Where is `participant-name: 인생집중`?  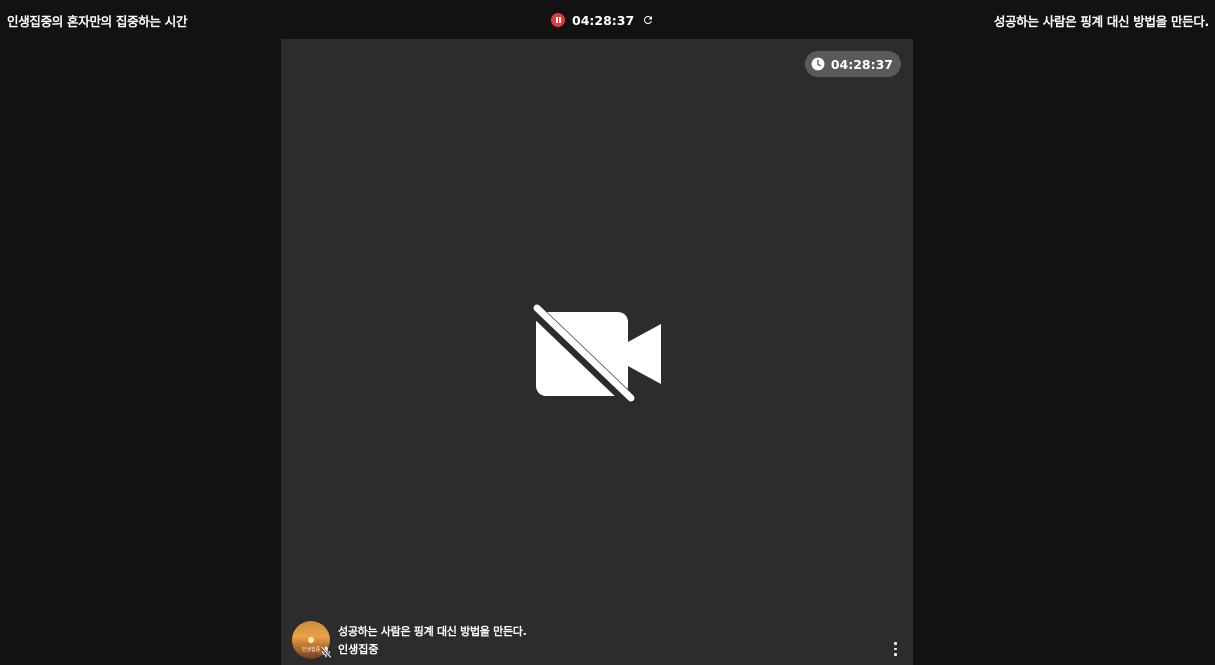
participant-name: 인생집중 is located at coordinates (358, 649).